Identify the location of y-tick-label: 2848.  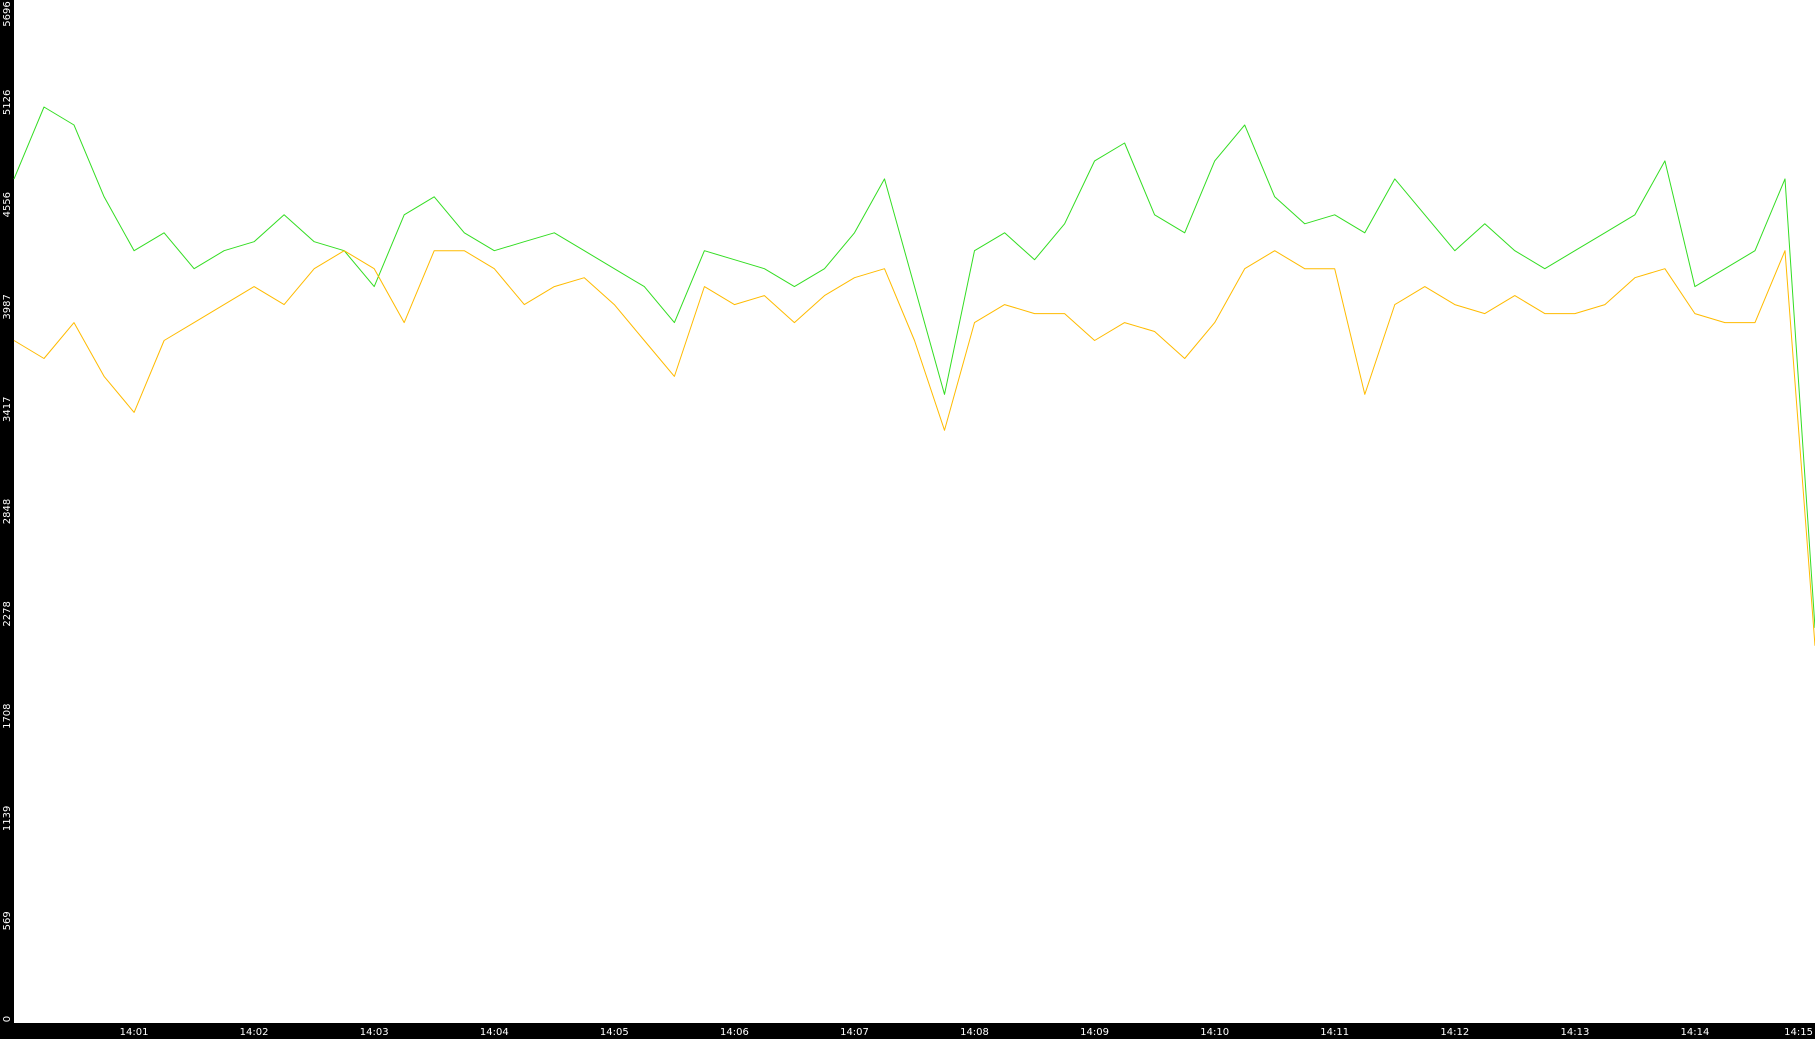
(7, 511).